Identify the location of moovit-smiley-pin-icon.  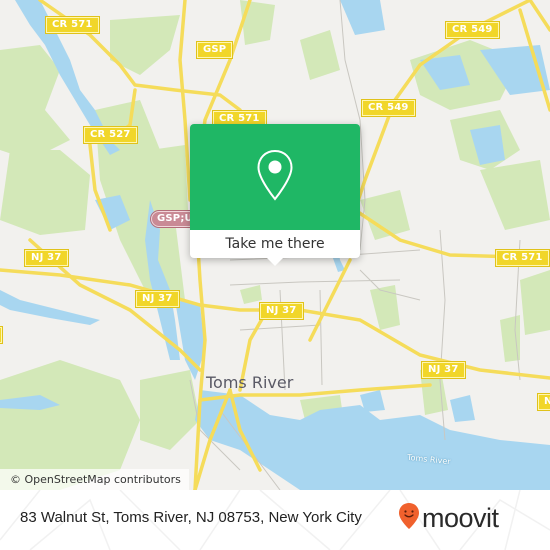
(409, 518).